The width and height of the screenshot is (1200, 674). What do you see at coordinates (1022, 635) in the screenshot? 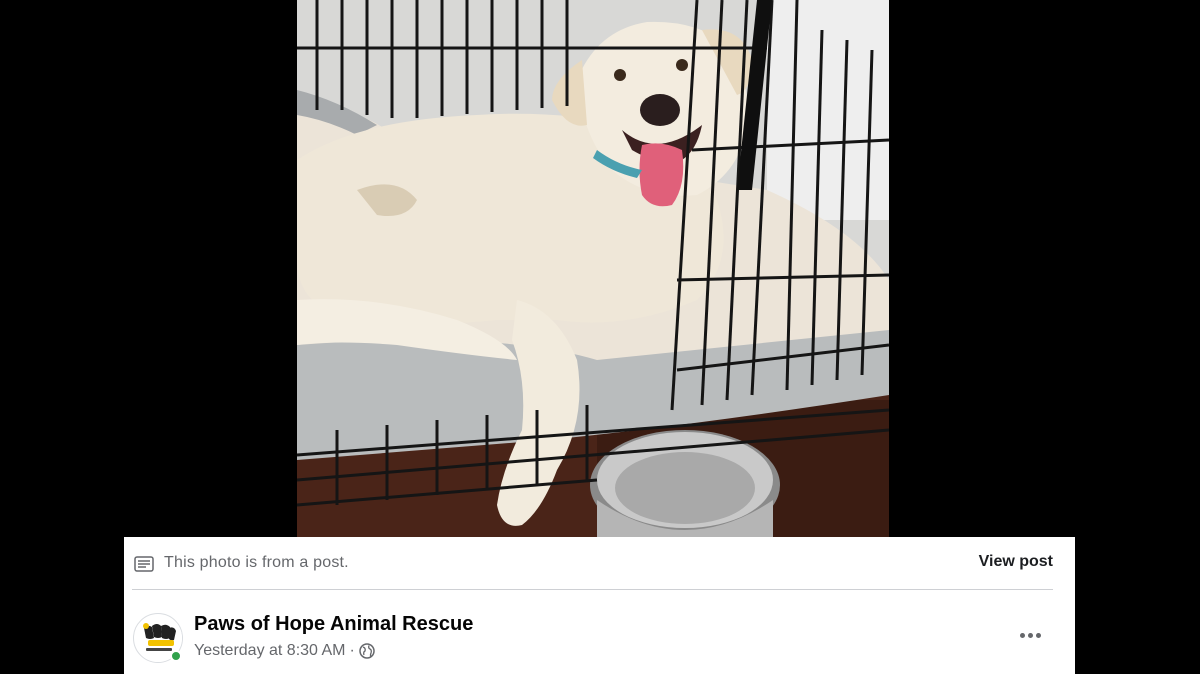
I see `more-options-icon` at bounding box center [1022, 635].